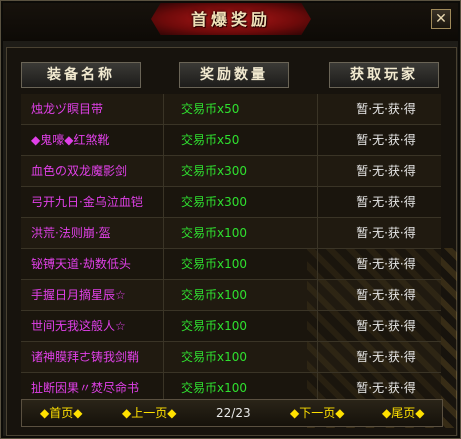 Image resolution: width=461 pixels, height=439 pixels. I want to click on pagination-bar: ◆首页◆ ◆上一页◆ 22/23 ◆下一页◆ ◆尾页◆, so click(232, 413).